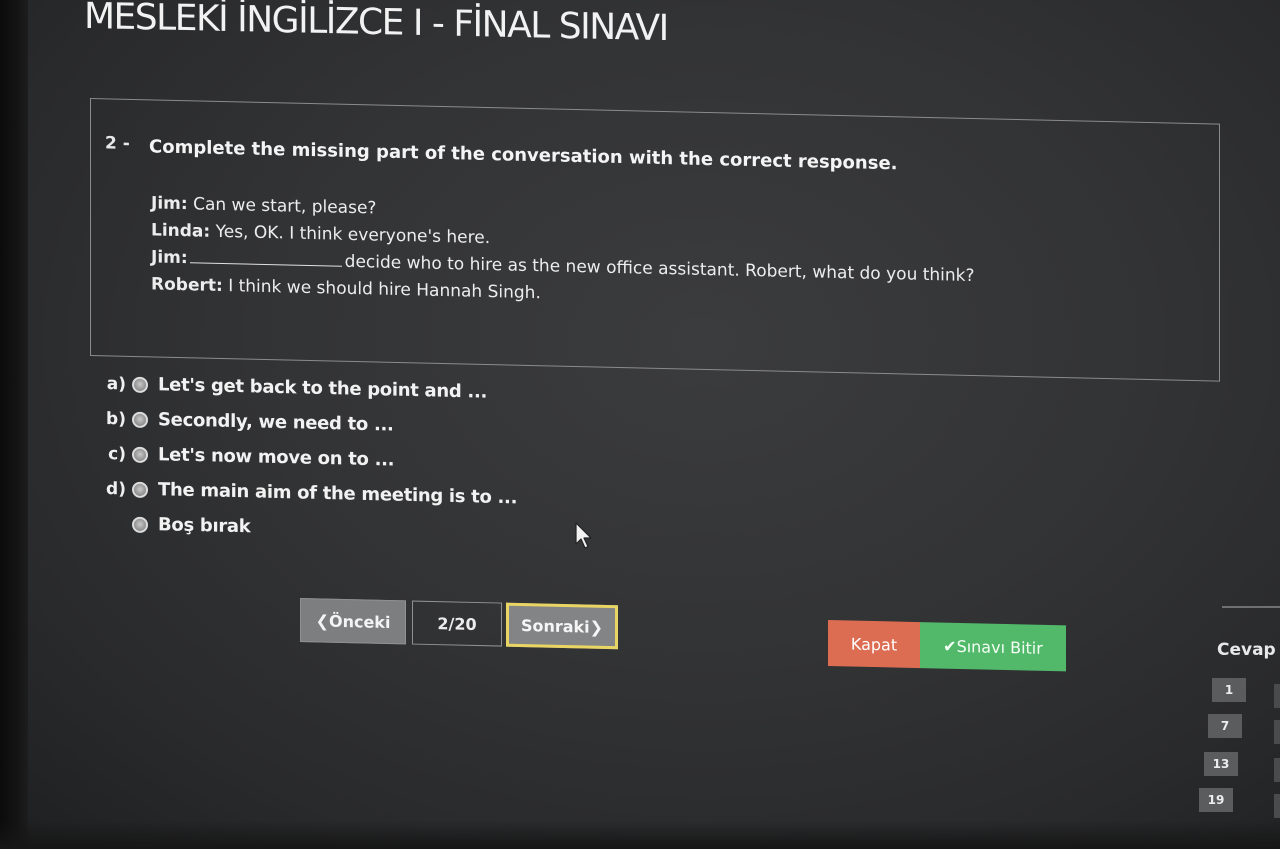 The width and height of the screenshot is (1280, 849). What do you see at coordinates (117, 453) in the screenshot?
I see `option-letter: c)` at bounding box center [117, 453].